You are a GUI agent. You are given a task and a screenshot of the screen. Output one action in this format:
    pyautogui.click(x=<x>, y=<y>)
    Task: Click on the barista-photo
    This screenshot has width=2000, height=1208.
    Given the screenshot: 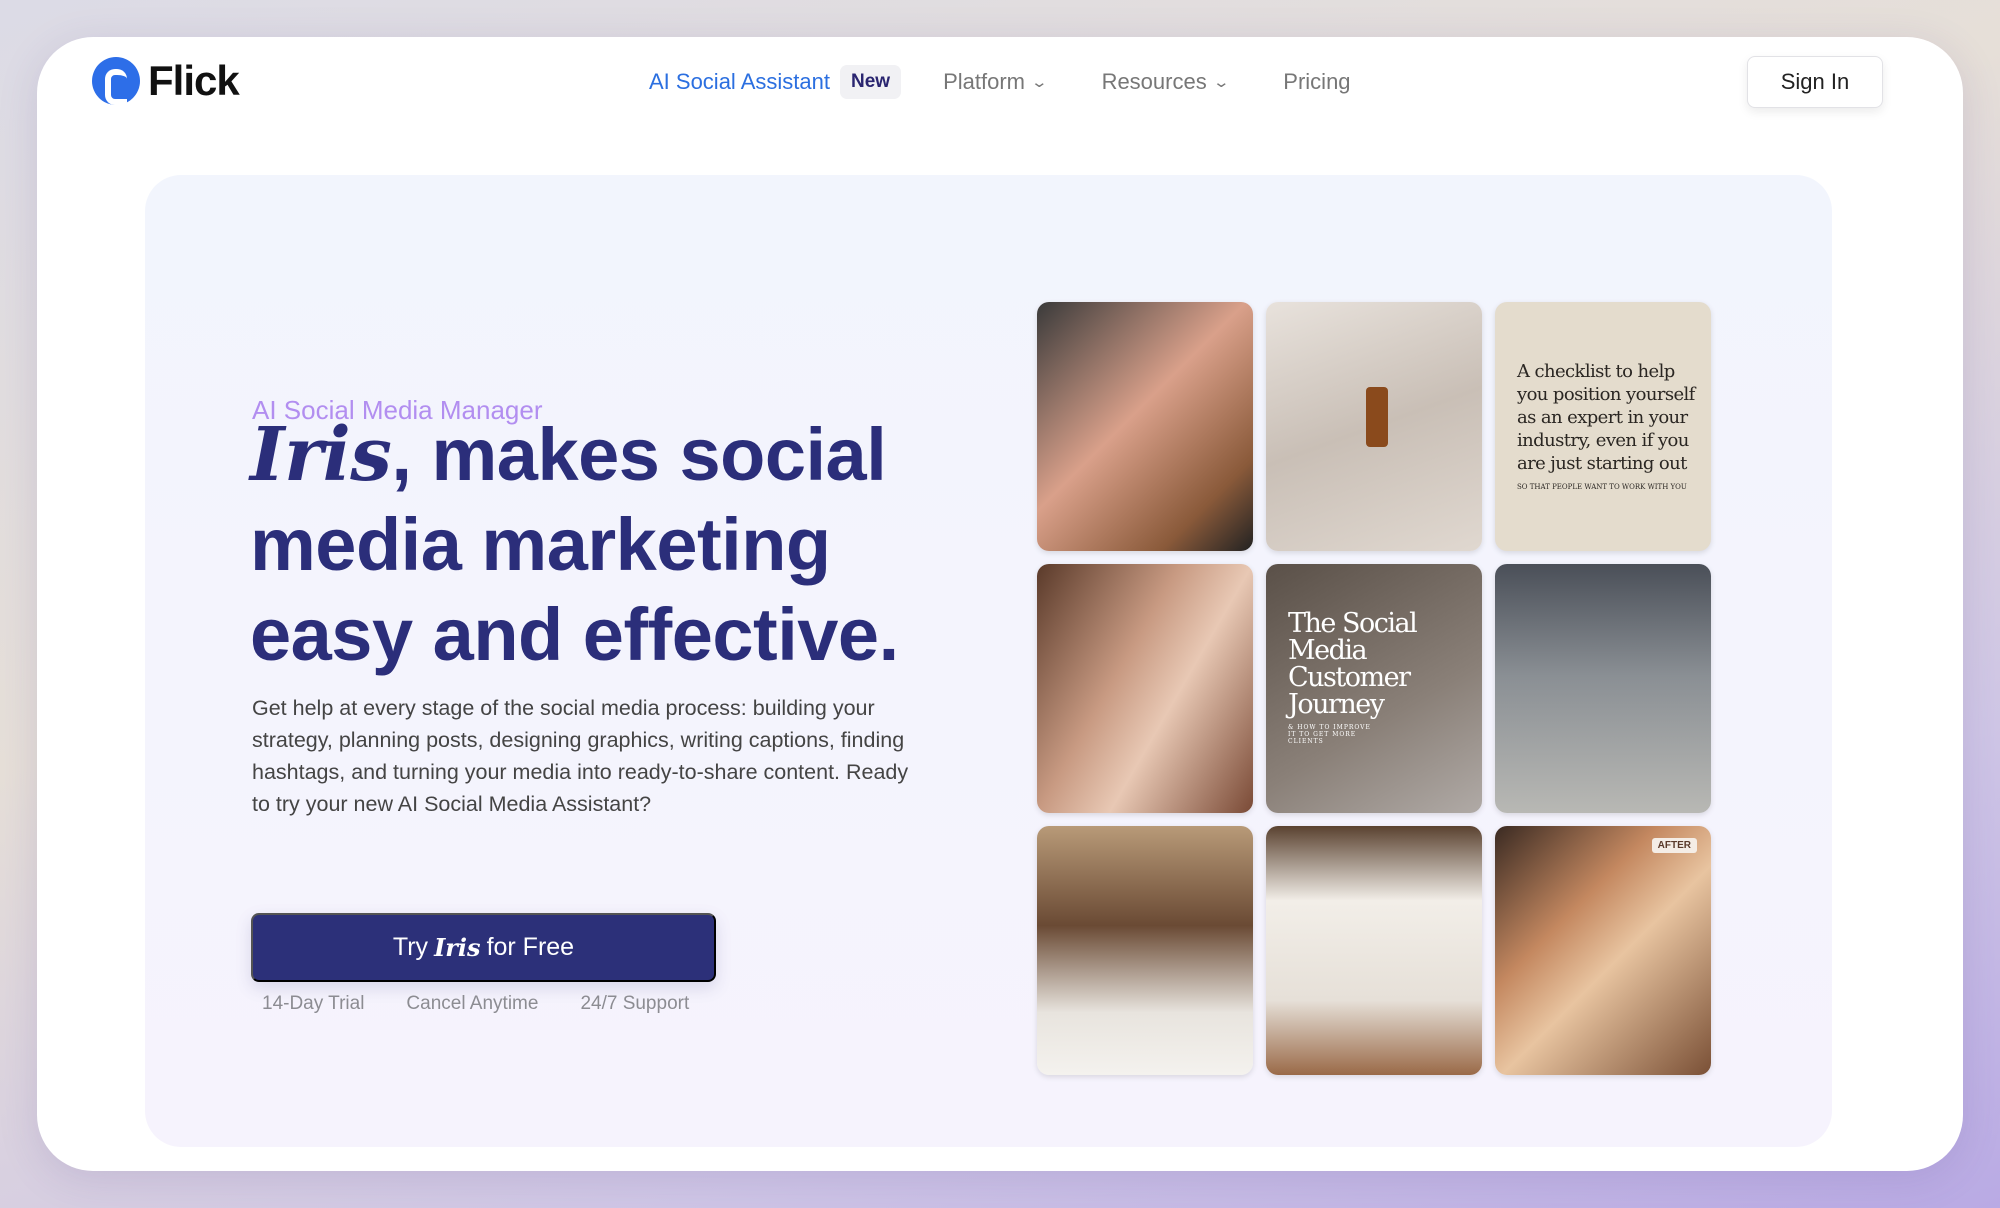 What is the action you would take?
    pyautogui.click(x=1145, y=426)
    